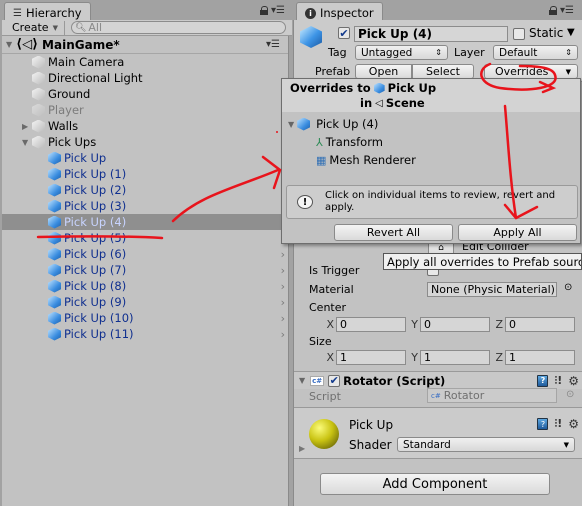 The image size is (582, 506). What do you see at coordinates (145, 334) in the screenshot?
I see `hierarchy-item: Pick Up (11) ›` at bounding box center [145, 334].